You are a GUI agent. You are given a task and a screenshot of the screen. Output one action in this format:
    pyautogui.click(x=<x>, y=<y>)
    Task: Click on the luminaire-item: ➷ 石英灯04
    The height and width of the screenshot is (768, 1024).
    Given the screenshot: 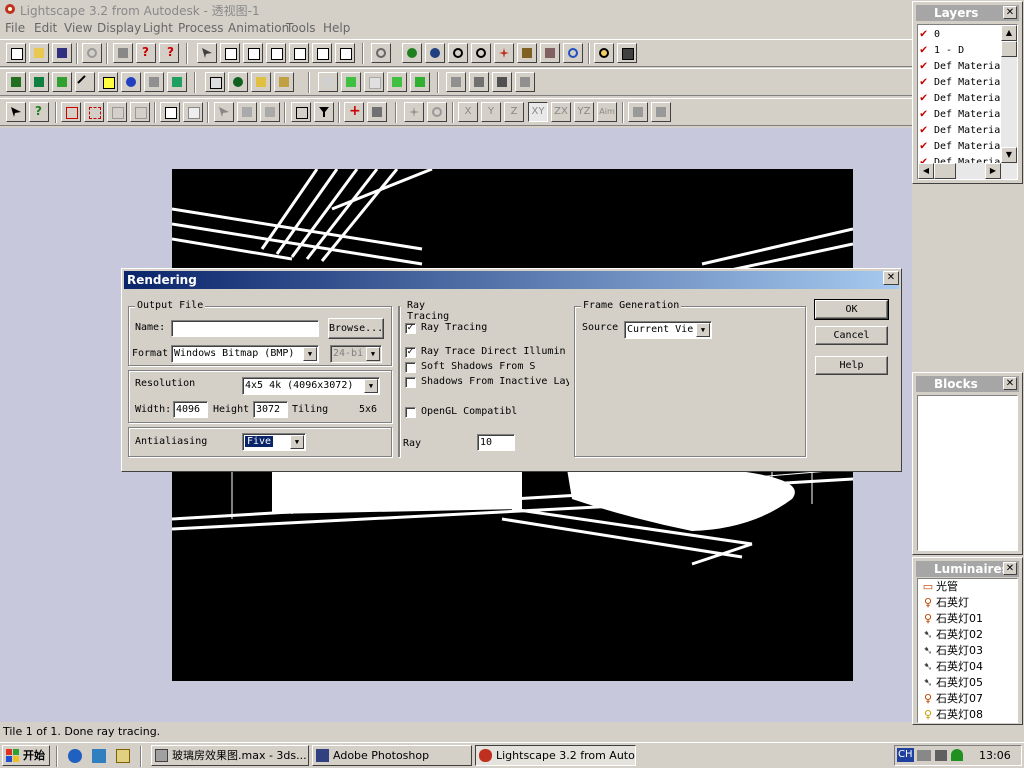 What is the action you would take?
    pyautogui.click(x=951, y=667)
    